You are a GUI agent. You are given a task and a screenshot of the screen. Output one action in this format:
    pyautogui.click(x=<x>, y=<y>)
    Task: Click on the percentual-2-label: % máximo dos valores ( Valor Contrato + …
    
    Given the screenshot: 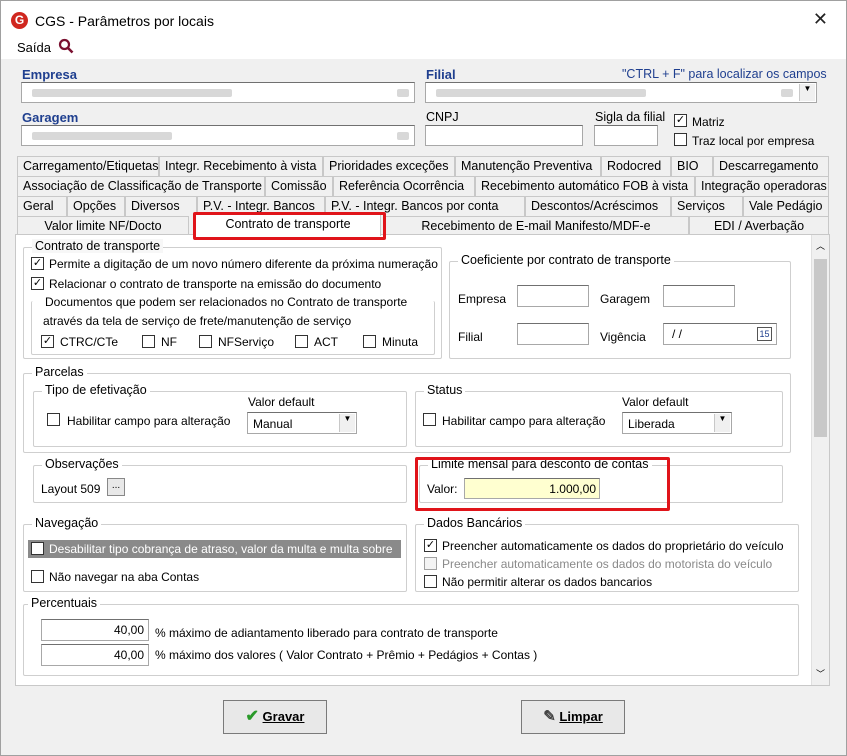 What is the action you would take?
    pyautogui.click(x=346, y=655)
    